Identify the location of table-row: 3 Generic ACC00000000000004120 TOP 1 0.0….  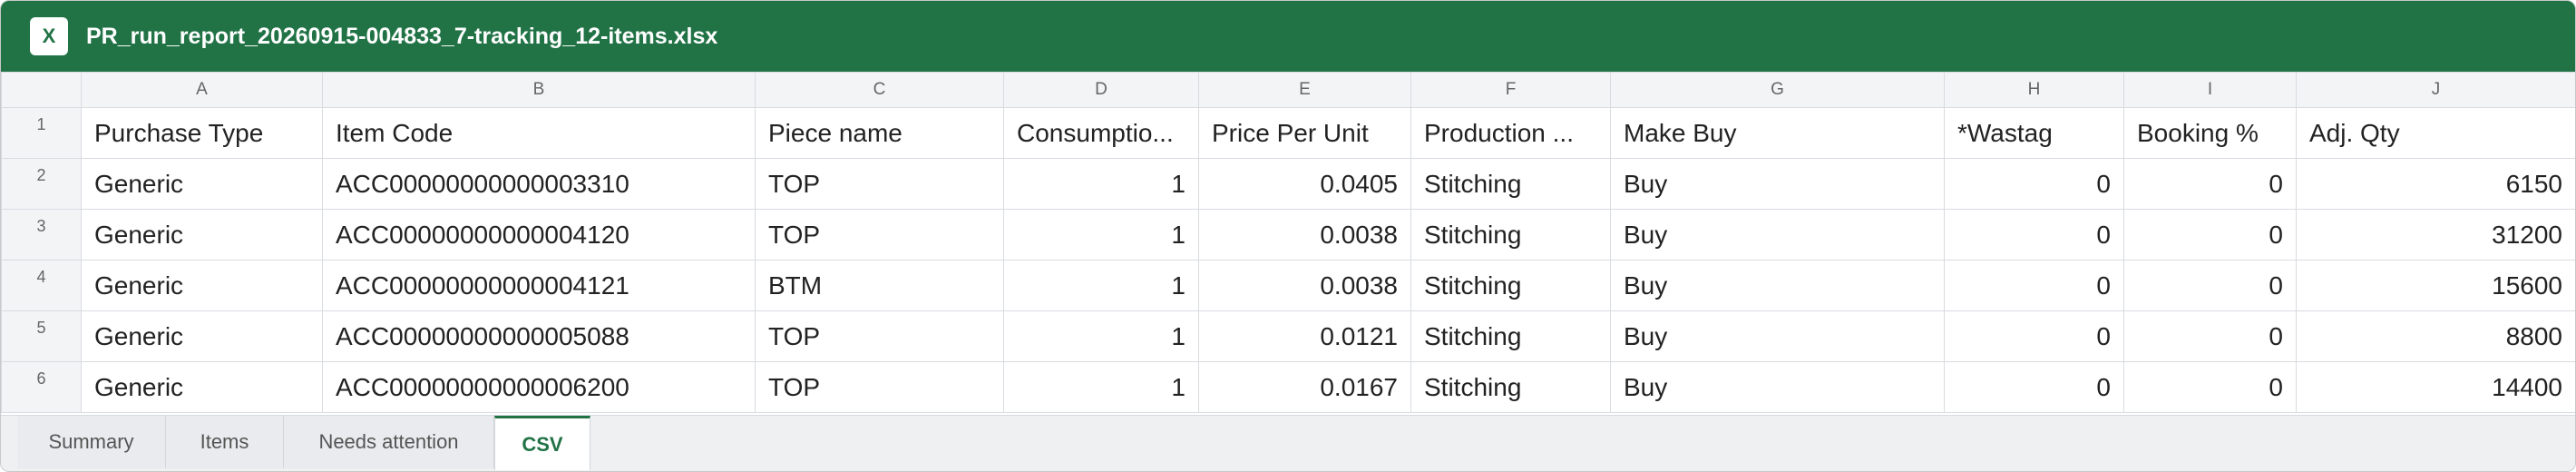
(1288, 235).